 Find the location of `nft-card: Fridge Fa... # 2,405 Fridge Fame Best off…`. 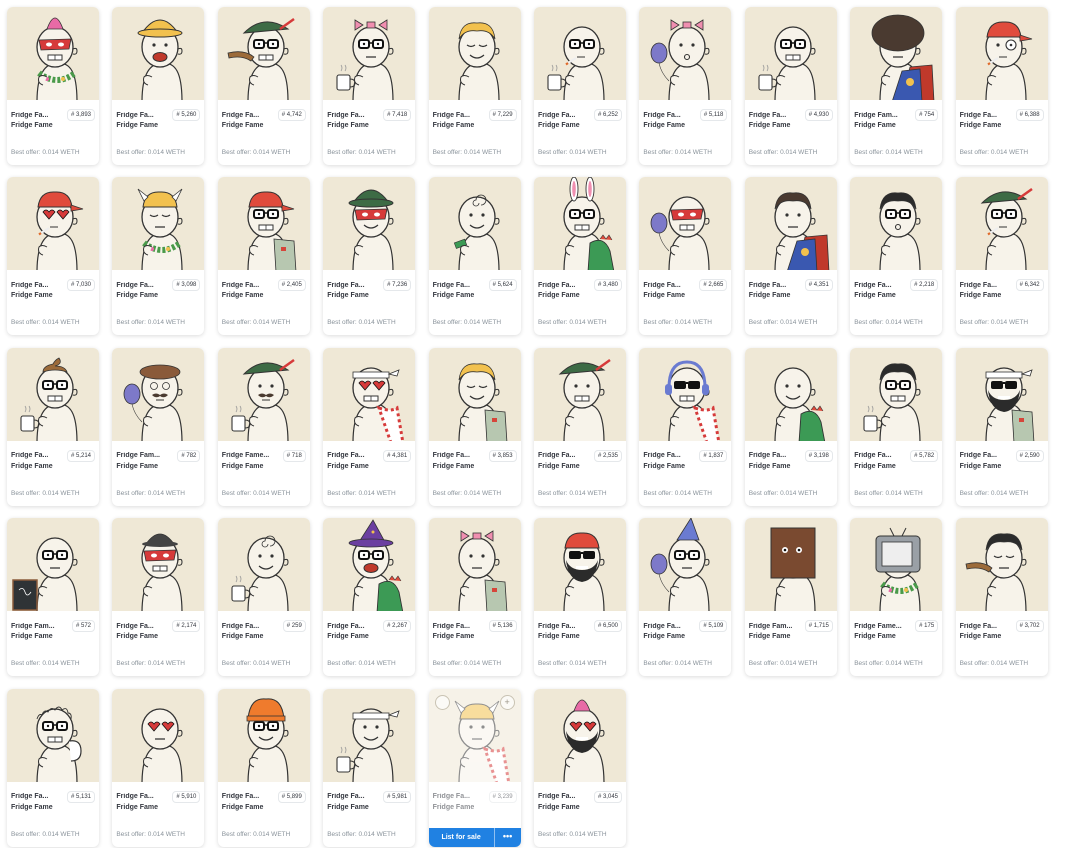

nft-card: Fridge Fa... # 2,405 Fridge Fame Best off… is located at coordinates (263, 256).